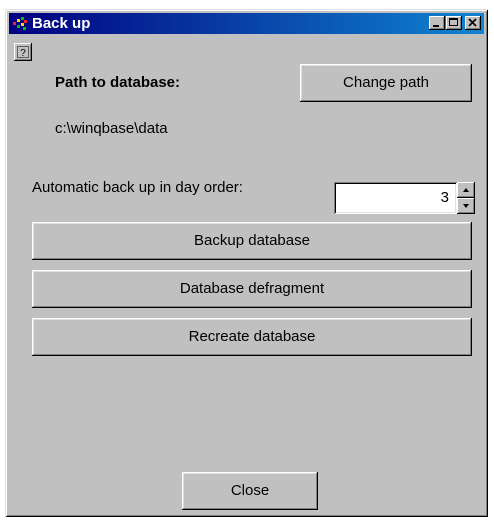 Image resolution: width=494 pixels, height=524 pixels. What do you see at coordinates (252, 289) in the screenshot?
I see `database-defragment-button: Database defragment` at bounding box center [252, 289].